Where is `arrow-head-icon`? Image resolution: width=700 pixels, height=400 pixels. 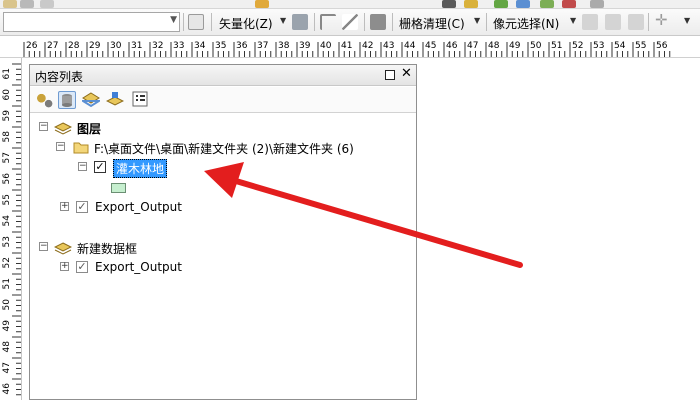
arrow-head-icon is located at coordinates (224, 180).